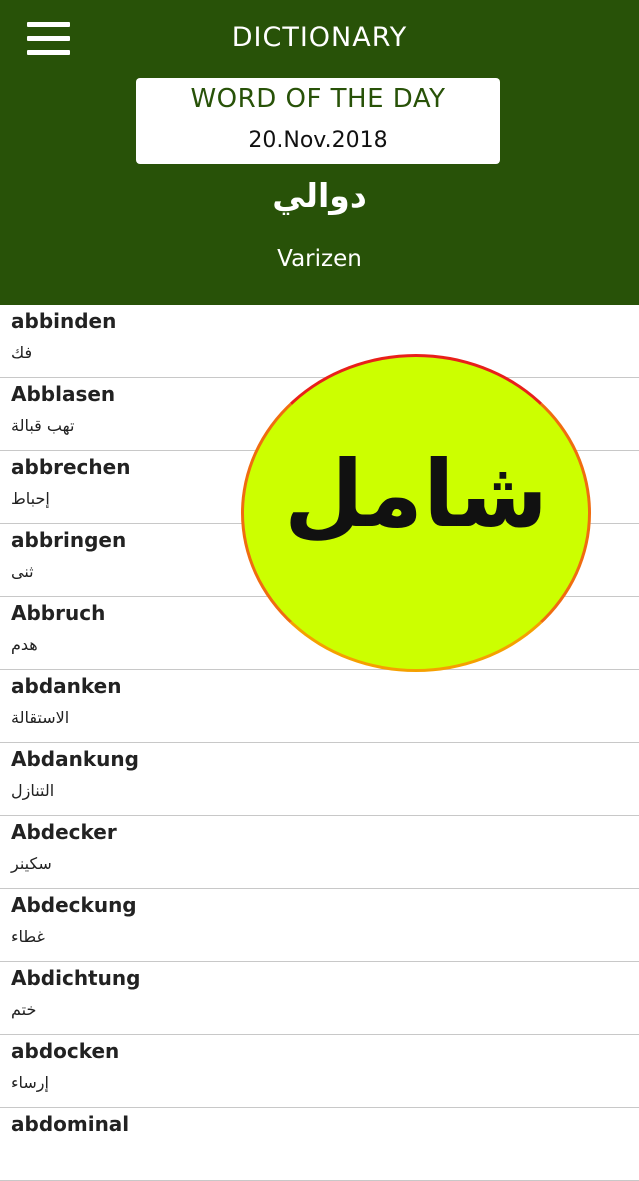  I want to click on list-item: Abdankung التنازل, so click(319, 779).